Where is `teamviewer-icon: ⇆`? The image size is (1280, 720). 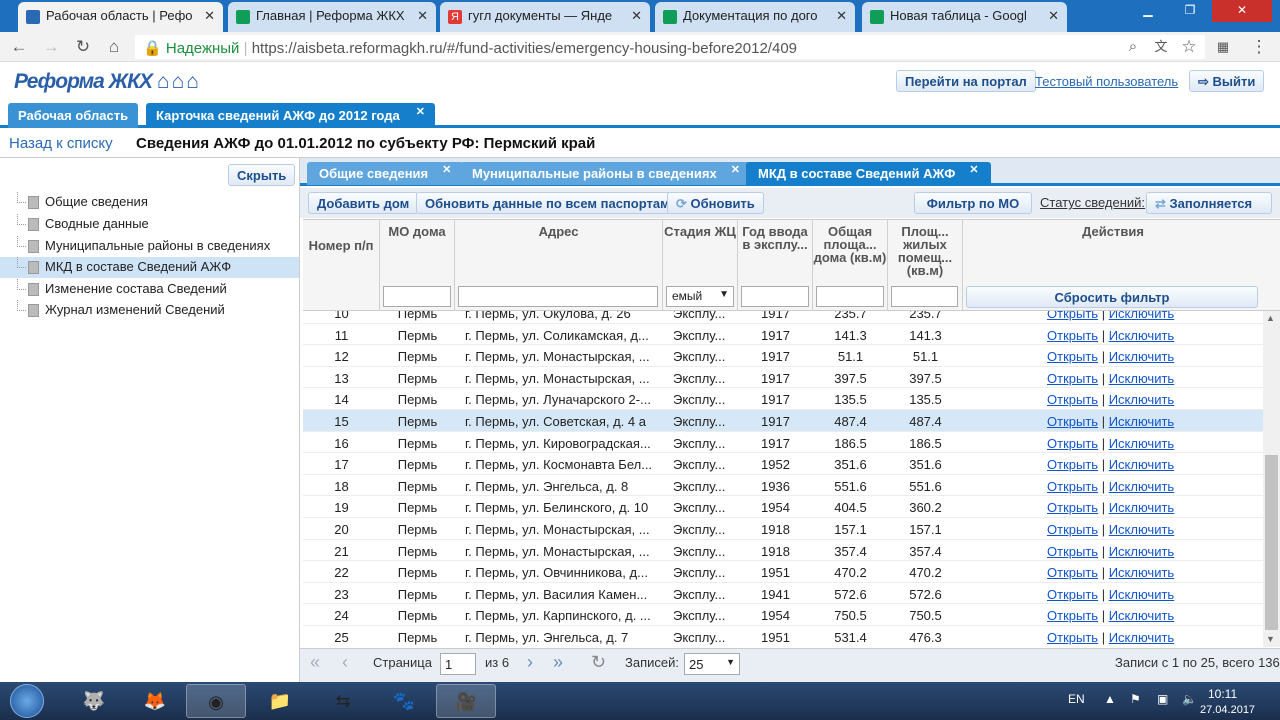 teamviewer-icon: ⇆ is located at coordinates (343, 701).